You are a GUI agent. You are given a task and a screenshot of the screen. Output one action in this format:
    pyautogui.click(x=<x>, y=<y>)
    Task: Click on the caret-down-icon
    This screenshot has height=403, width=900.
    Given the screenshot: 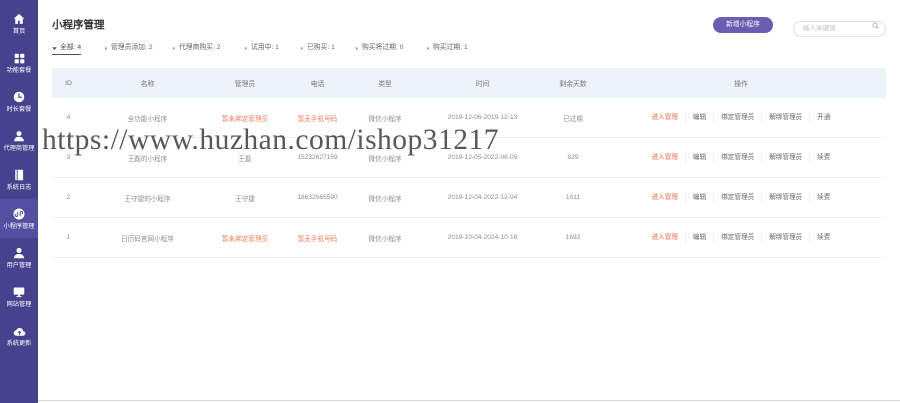 What is the action you would take?
    pyautogui.click(x=54, y=48)
    